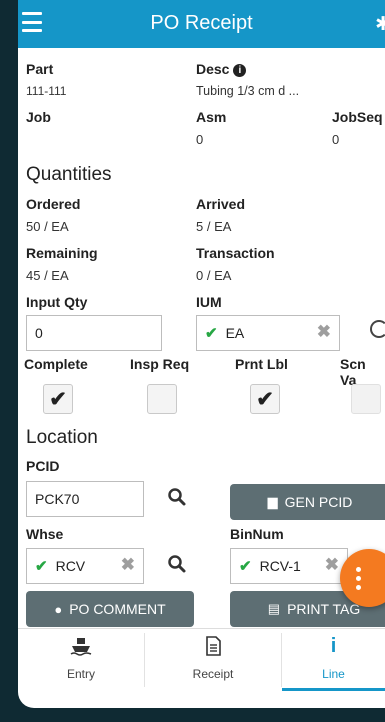 This screenshot has width=385, height=722. I want to click on ship-icon, so click(81, 646).